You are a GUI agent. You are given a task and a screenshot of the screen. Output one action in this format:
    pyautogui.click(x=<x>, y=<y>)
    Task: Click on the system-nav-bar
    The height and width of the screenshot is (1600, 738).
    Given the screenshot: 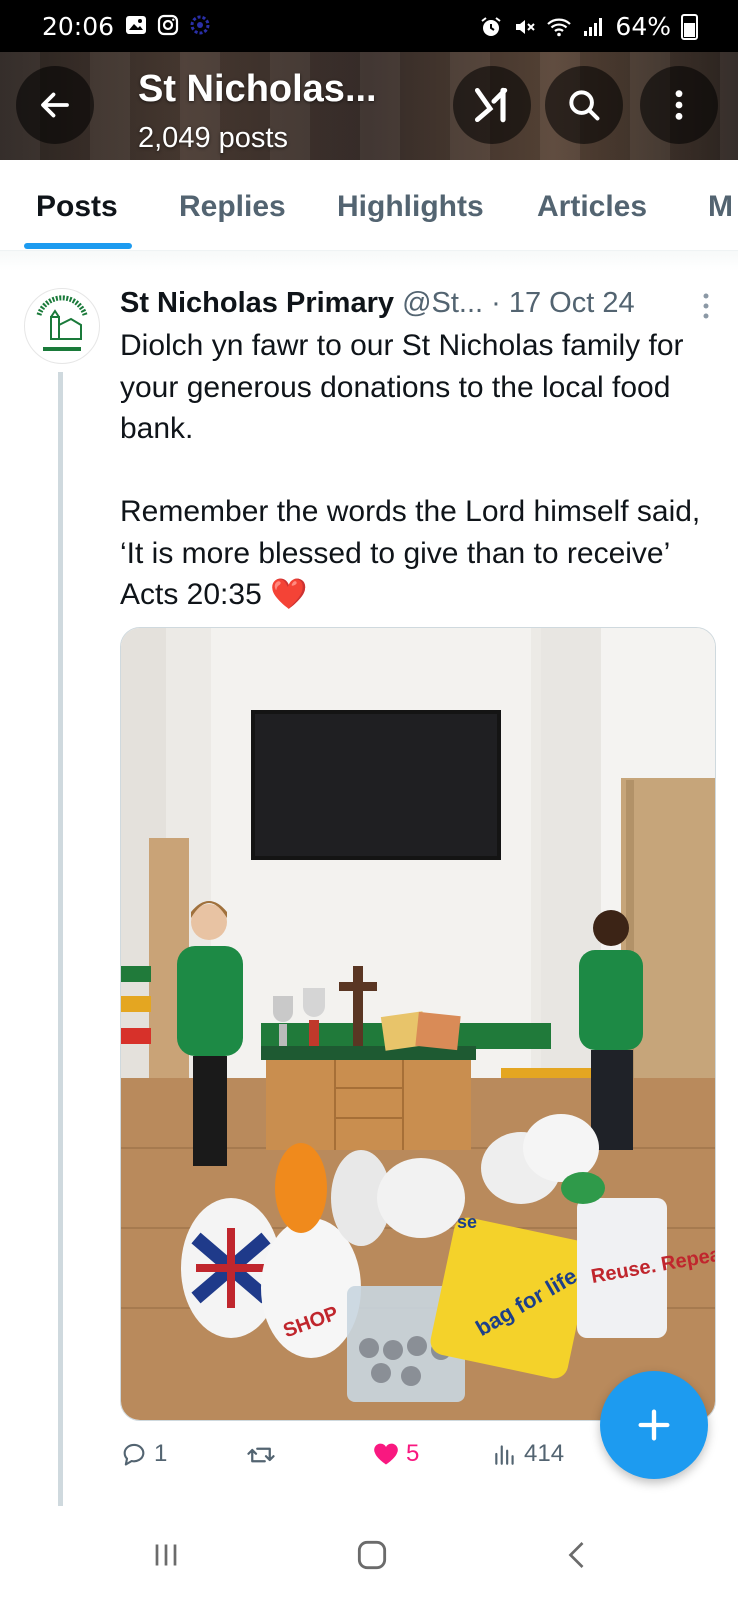 What is the action you would take?
    pyautogui.click(x=369, y=1555)
    